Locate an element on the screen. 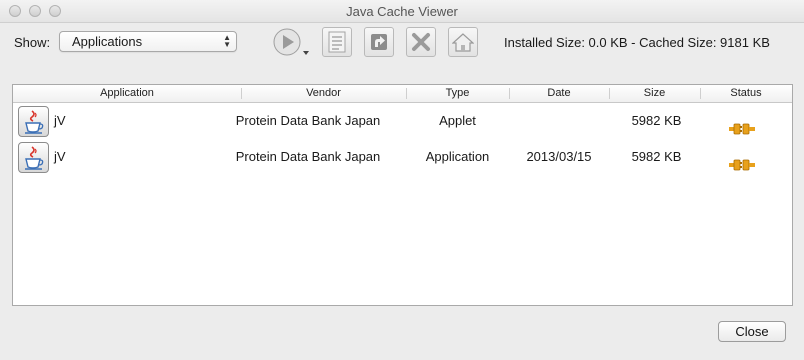  column-header-type: Type is located at coordinates (457, 93).